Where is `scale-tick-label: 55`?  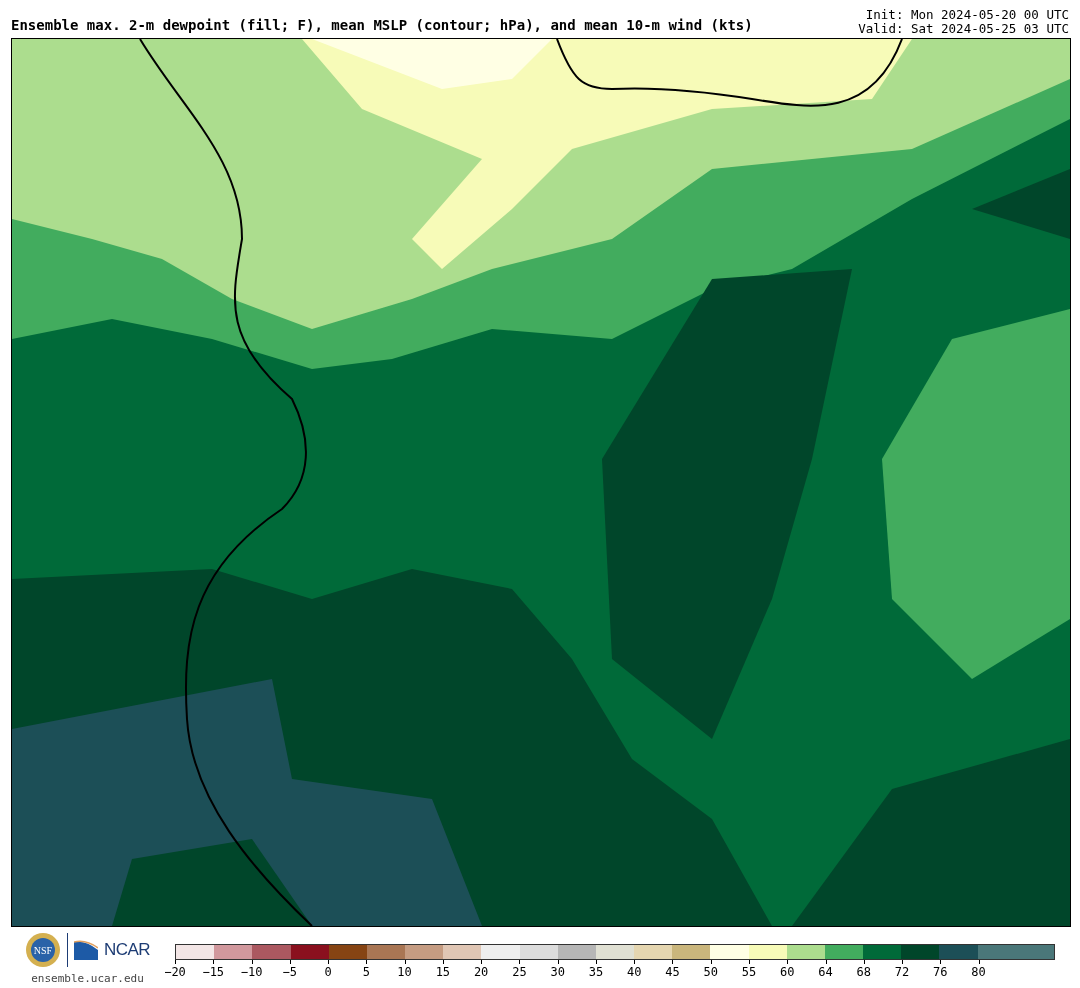
scale-tick-label: 55 is located at coordinates (749, 972).